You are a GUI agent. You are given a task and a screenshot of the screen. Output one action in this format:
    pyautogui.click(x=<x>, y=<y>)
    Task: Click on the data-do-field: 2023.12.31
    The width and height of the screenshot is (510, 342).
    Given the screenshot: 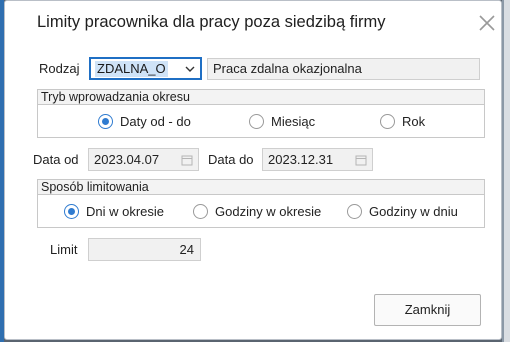 What is the action you would take?
    pyautogui.click(x=317, y=159)
    